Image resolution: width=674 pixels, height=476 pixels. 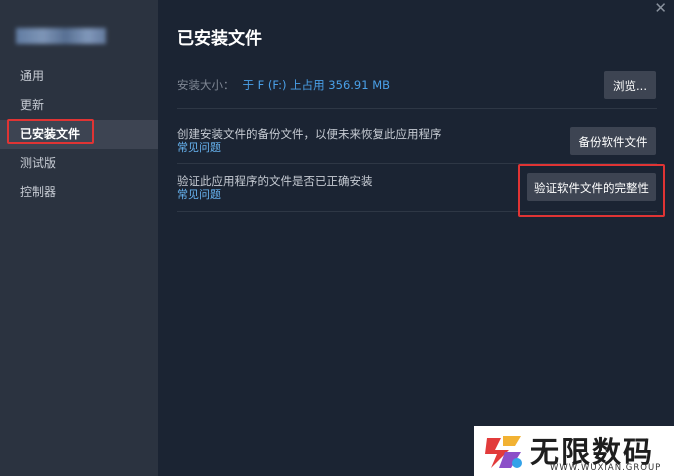 I want to click on sidebar-item-betas: 测试版, so click(x=79, y=163).